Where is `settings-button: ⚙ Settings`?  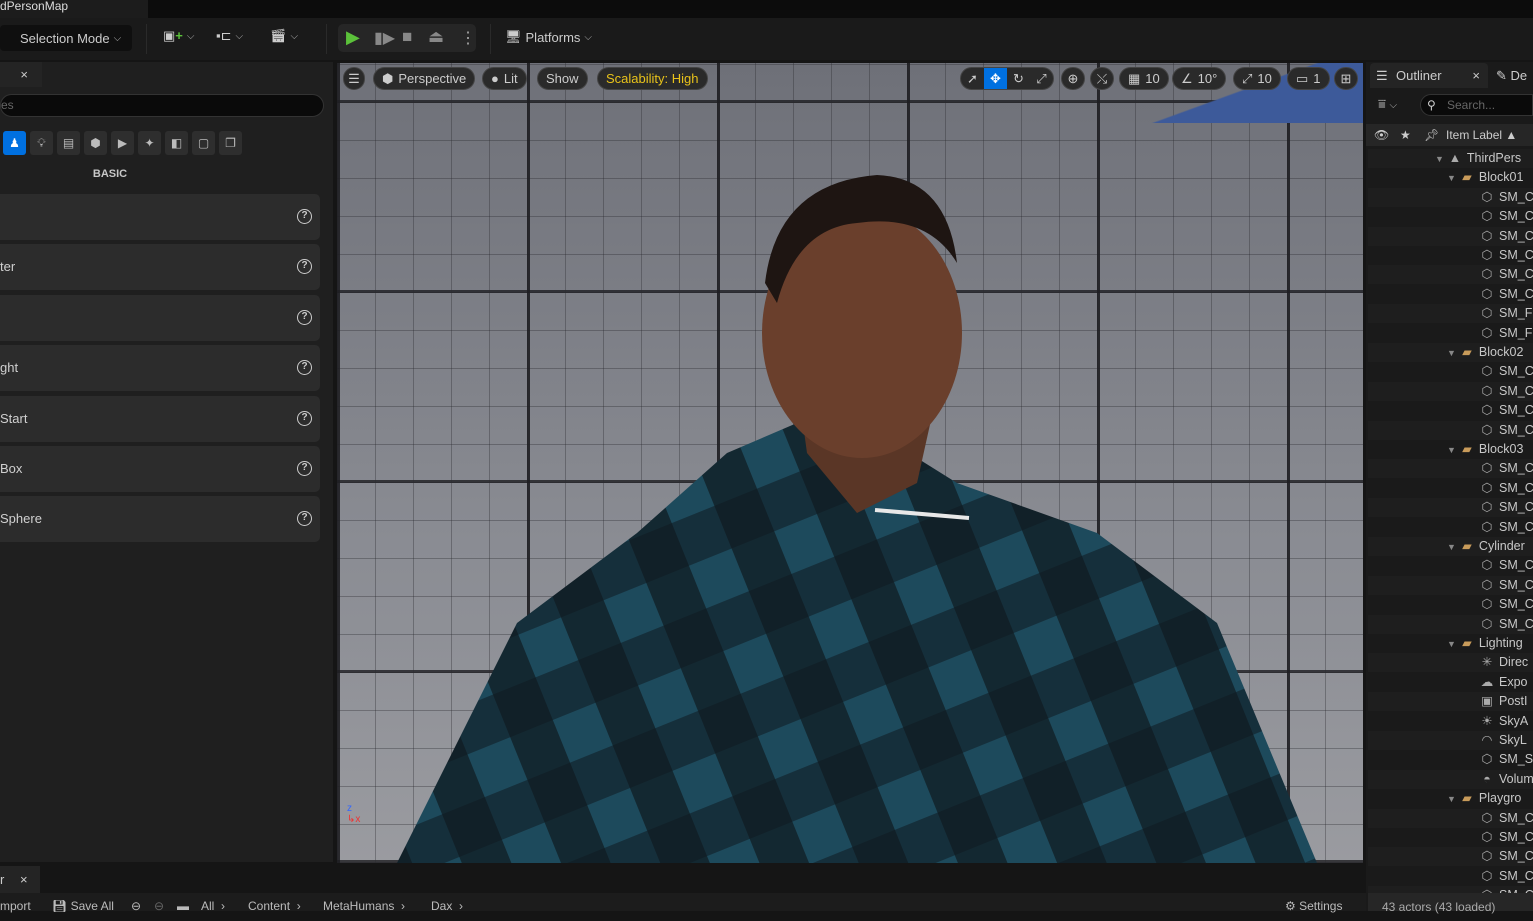 settings-button: ⚙ Settings is located at coordinates (1313, 906).